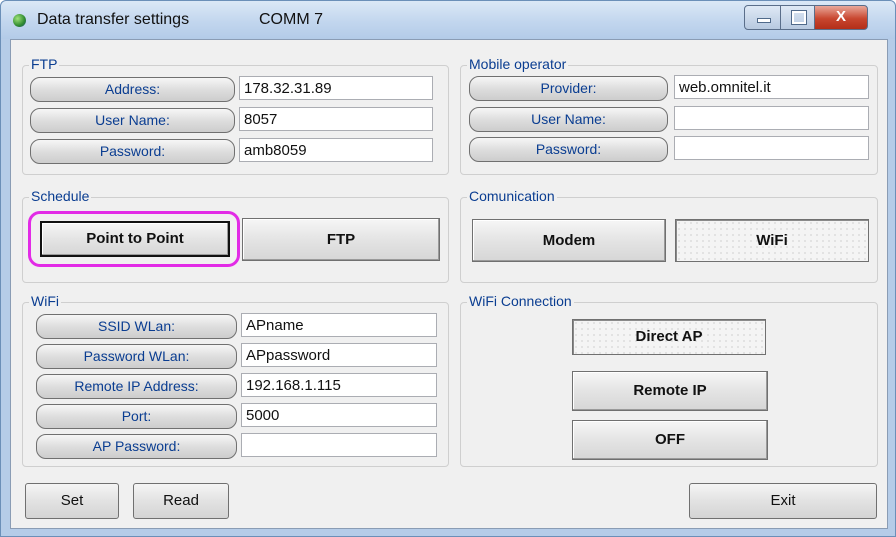  I want to click on wifi-off-button: OFF, so click(670, 440).